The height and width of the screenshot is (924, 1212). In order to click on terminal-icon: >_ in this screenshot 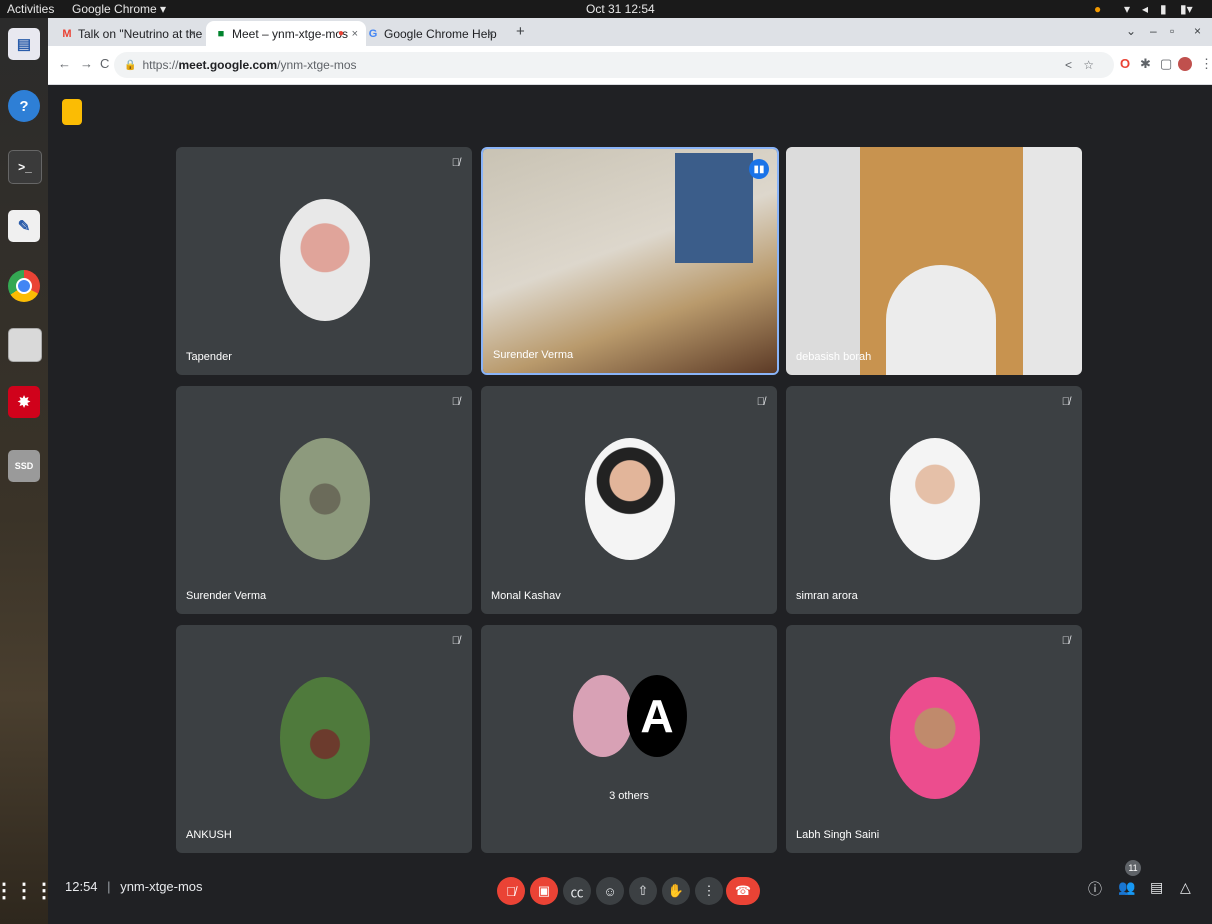, I will do `click(25, 167)`.